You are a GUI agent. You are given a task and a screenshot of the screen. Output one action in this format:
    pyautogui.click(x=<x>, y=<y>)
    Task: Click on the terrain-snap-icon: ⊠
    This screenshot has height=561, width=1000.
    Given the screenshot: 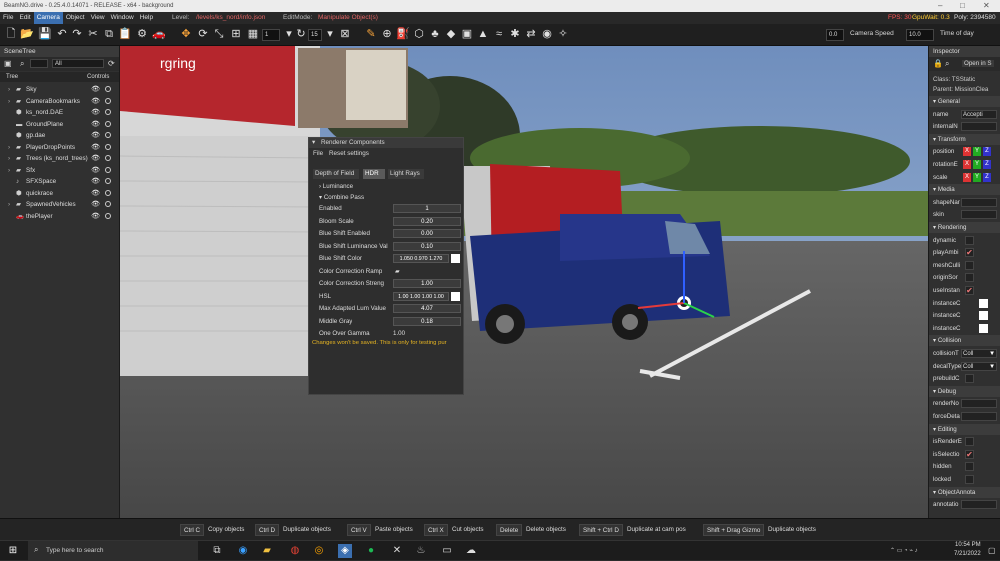 What is the action you would take?
    pyautogui.click(x=345, y=34)
    